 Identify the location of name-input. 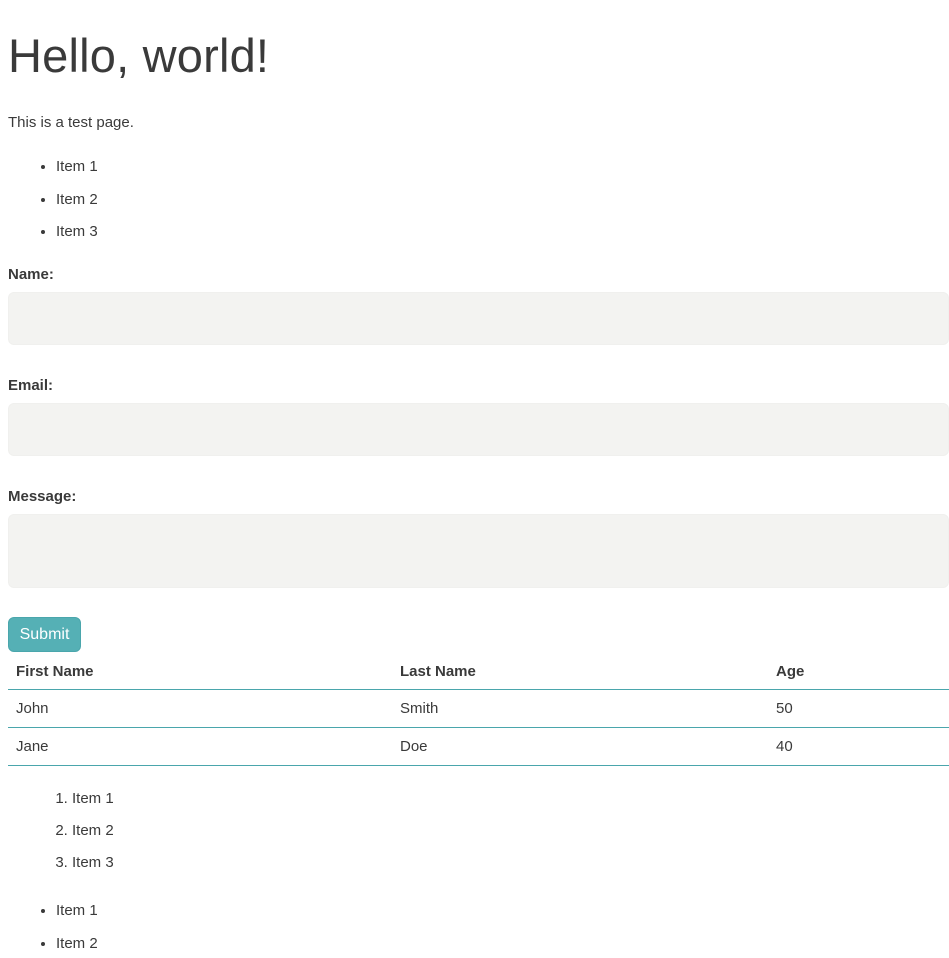
(478, 318).